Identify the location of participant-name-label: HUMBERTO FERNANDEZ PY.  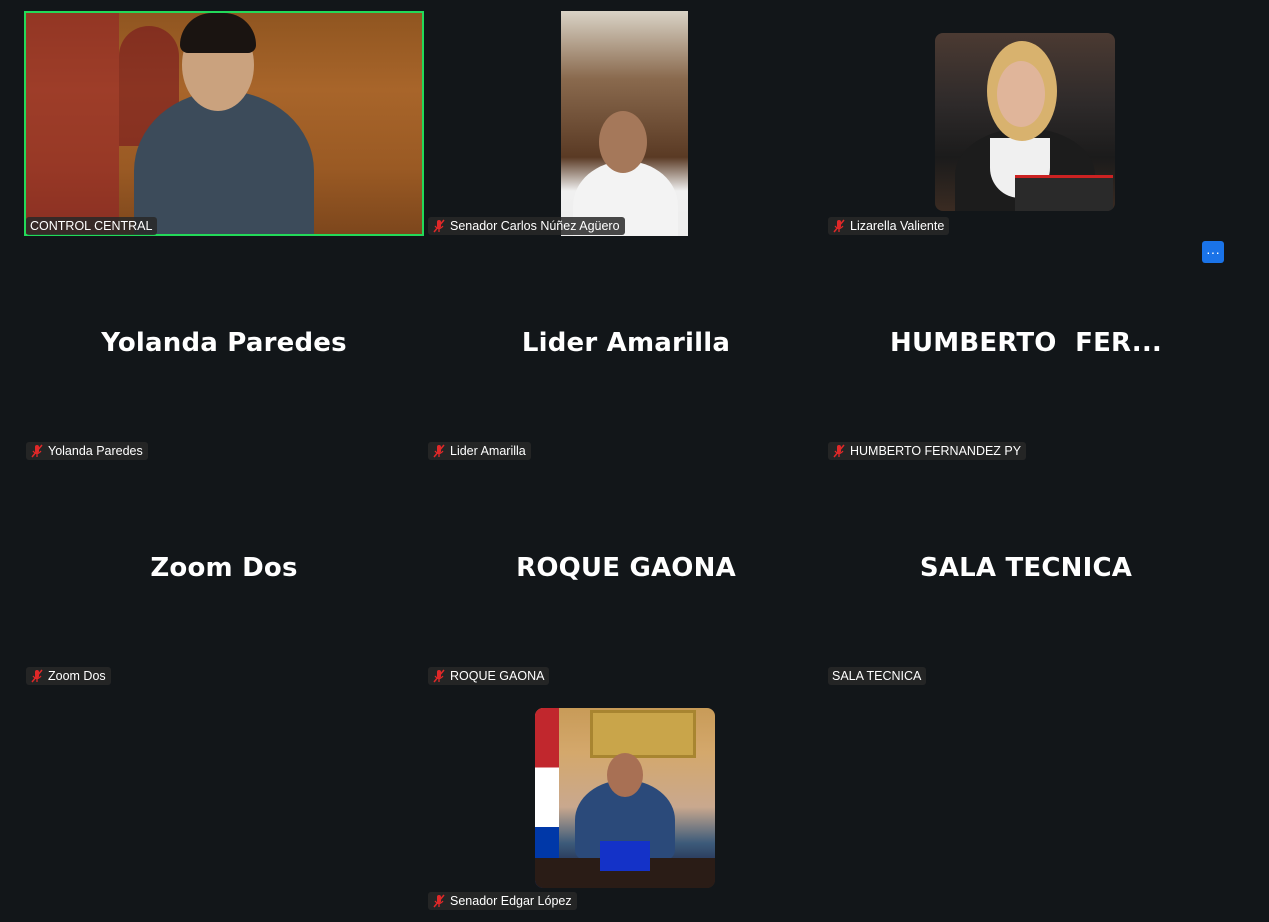
(927, 451).